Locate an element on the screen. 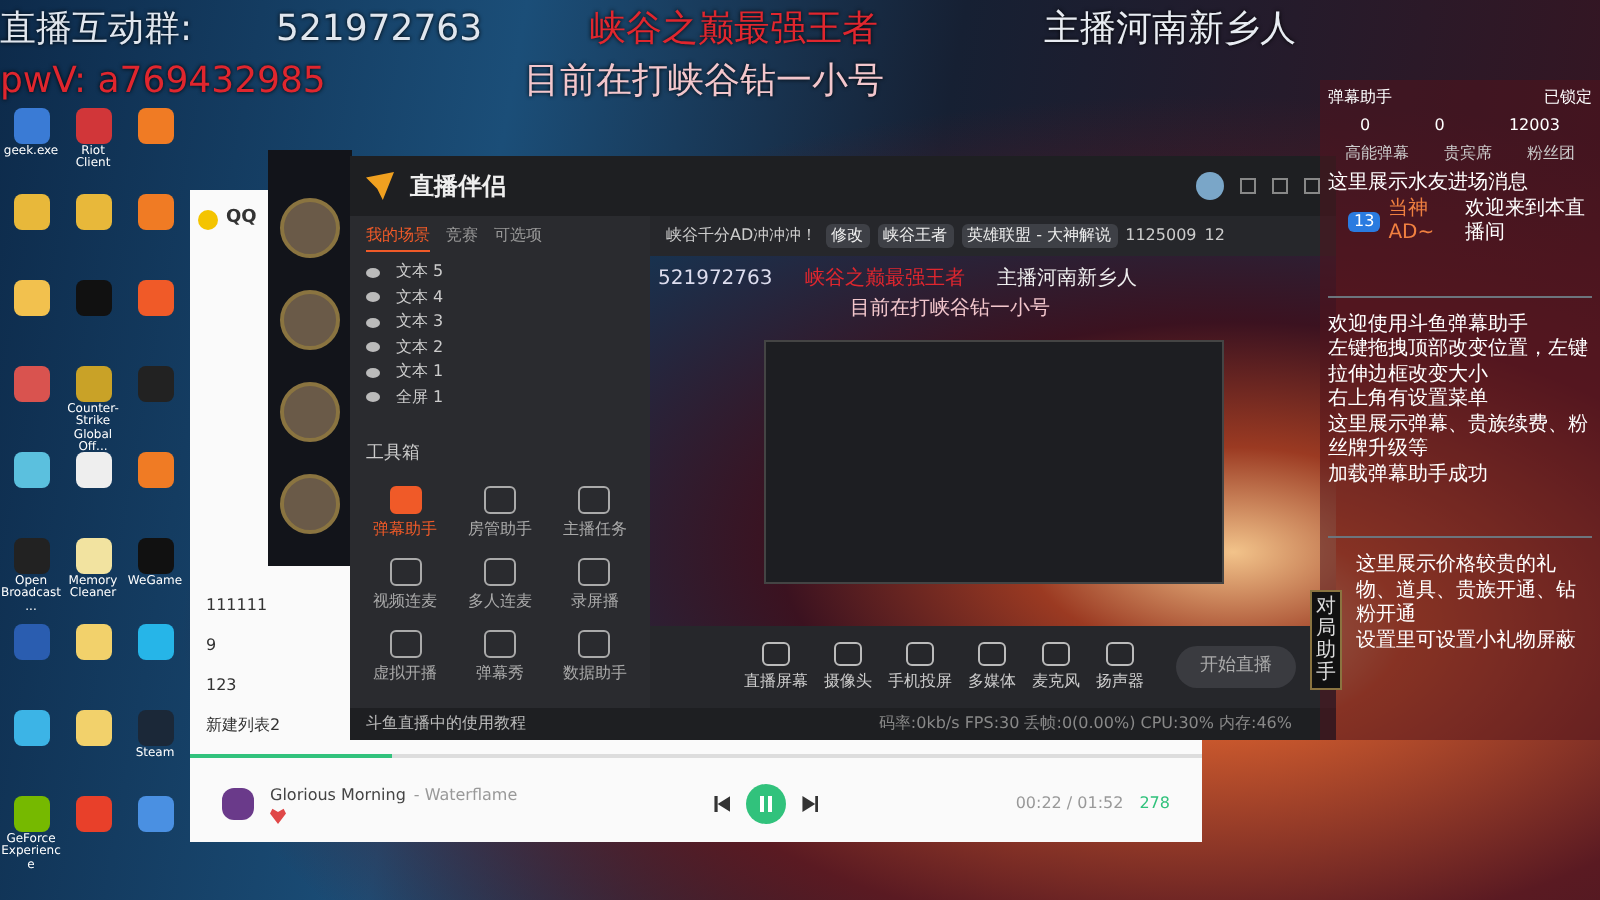 This screenshot has height=900, width=1600. tool-button: 视频连麦 is located at coordinates (405, 585).